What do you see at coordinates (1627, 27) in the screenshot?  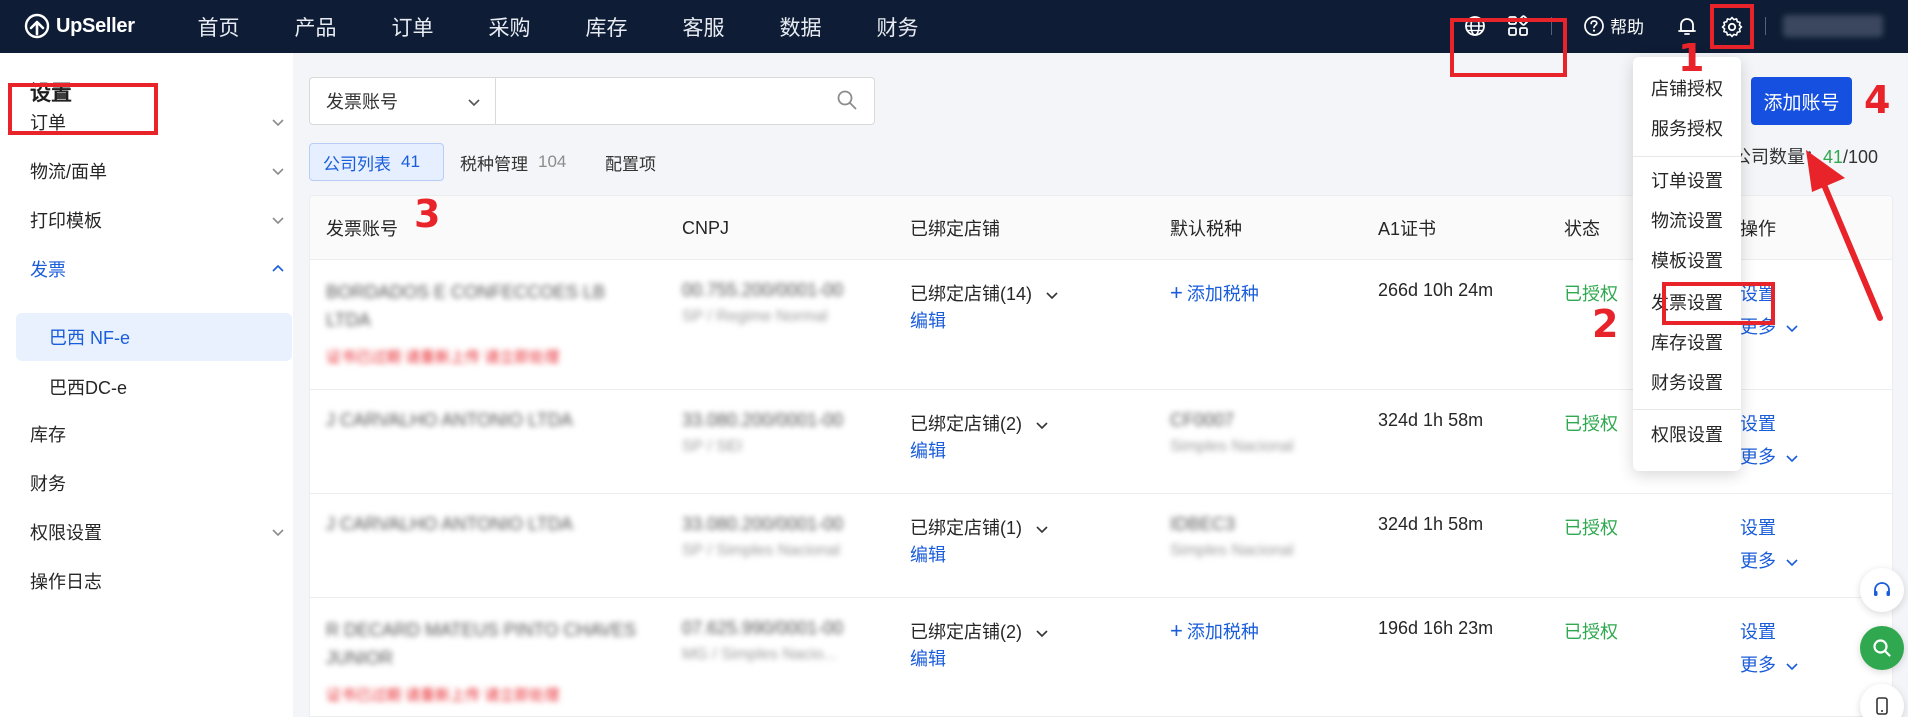 I see `help-label: 帮助` at bounding box center [1627, 27].